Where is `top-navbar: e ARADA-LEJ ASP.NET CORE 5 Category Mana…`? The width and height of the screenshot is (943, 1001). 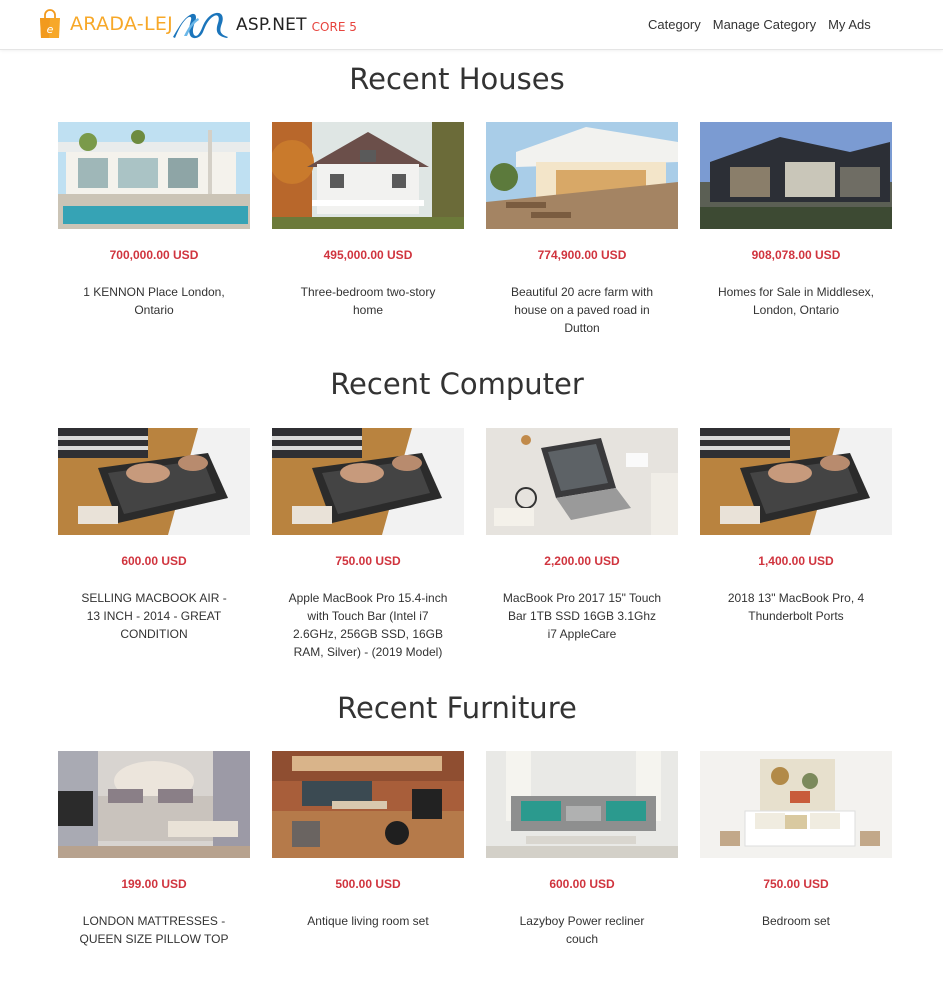
top-navbar: e ARADA-LEJ ASP.NET CORE 5 Category Mana… is located at coordinates (471, 25).